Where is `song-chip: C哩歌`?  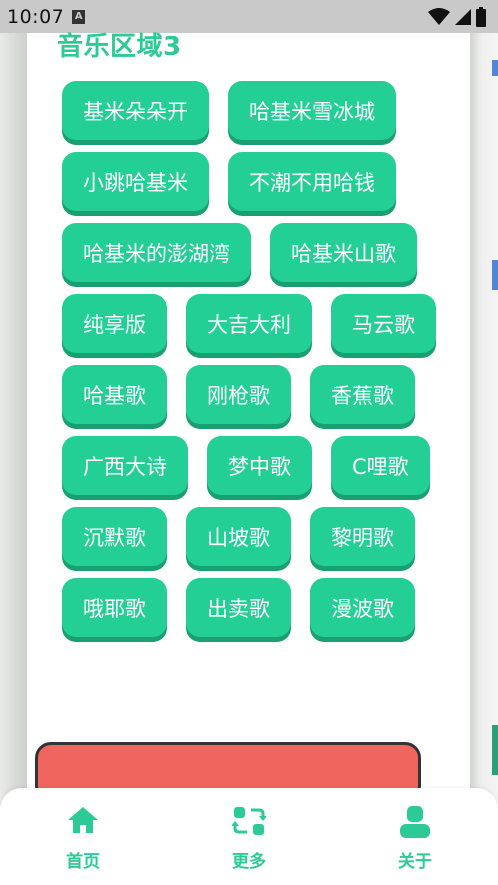 song-chip: C哩歌 is located at coordinates (380, 465).